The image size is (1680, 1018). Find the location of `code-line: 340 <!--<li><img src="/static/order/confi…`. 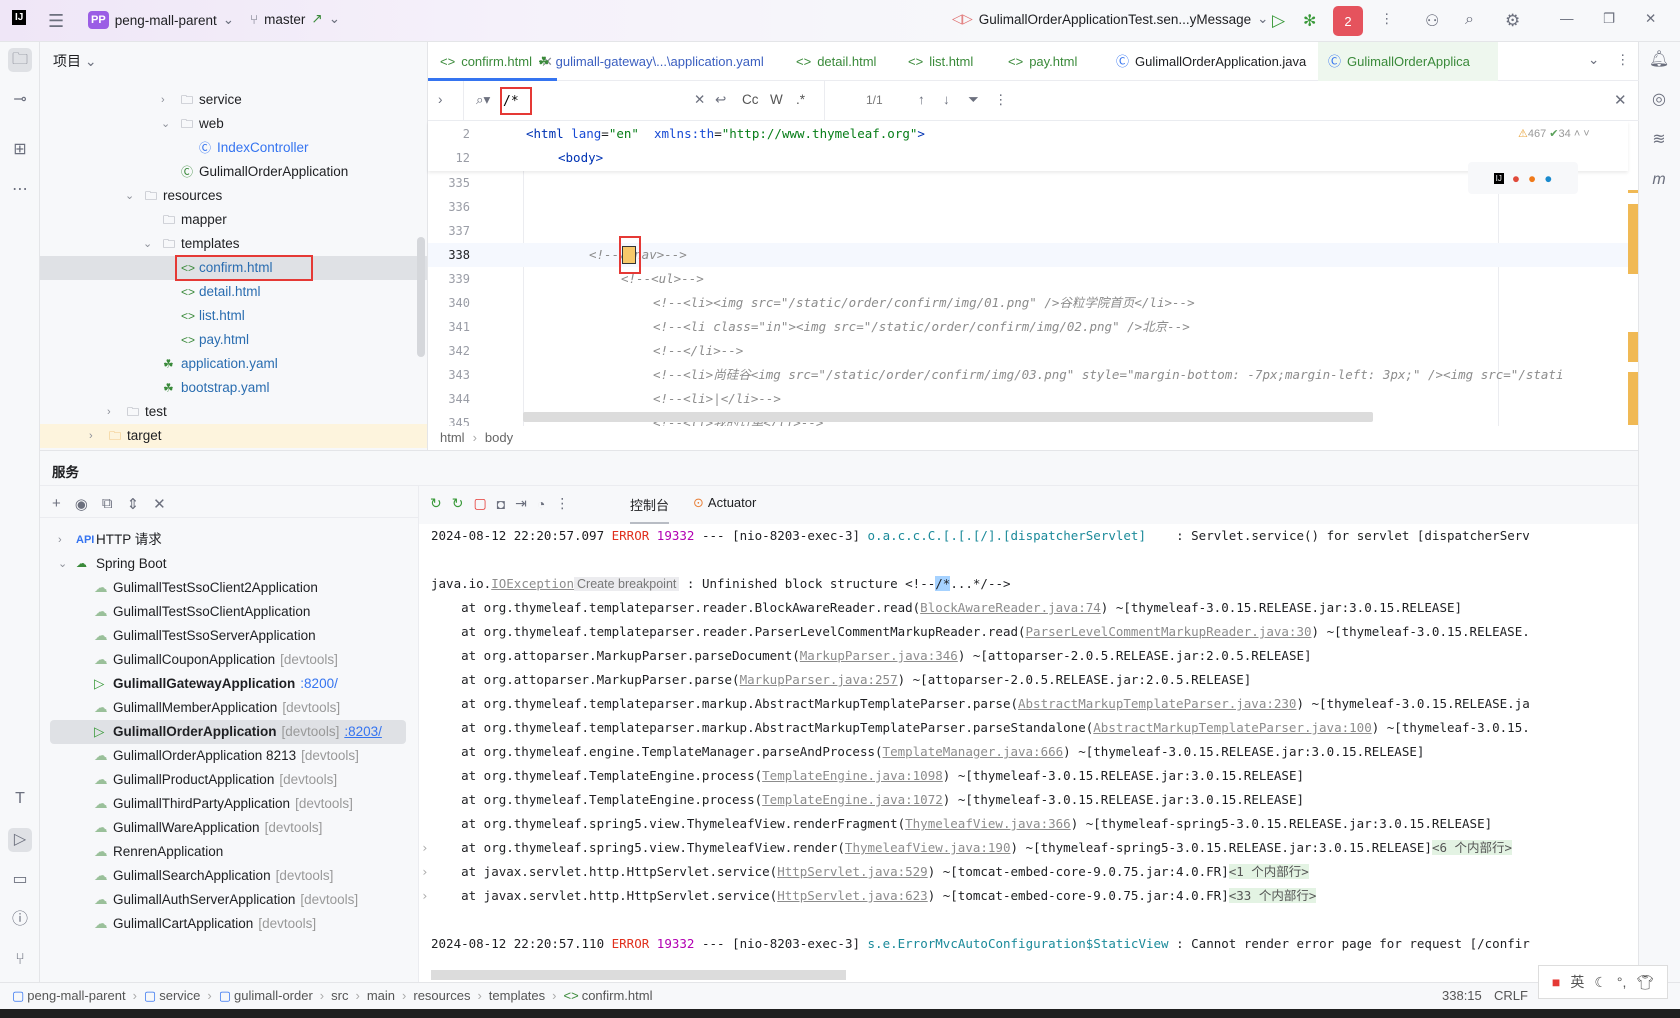

code-line: 340 <!--<li><img src="/static/order/confi… is located at coordinates (1028, 303).